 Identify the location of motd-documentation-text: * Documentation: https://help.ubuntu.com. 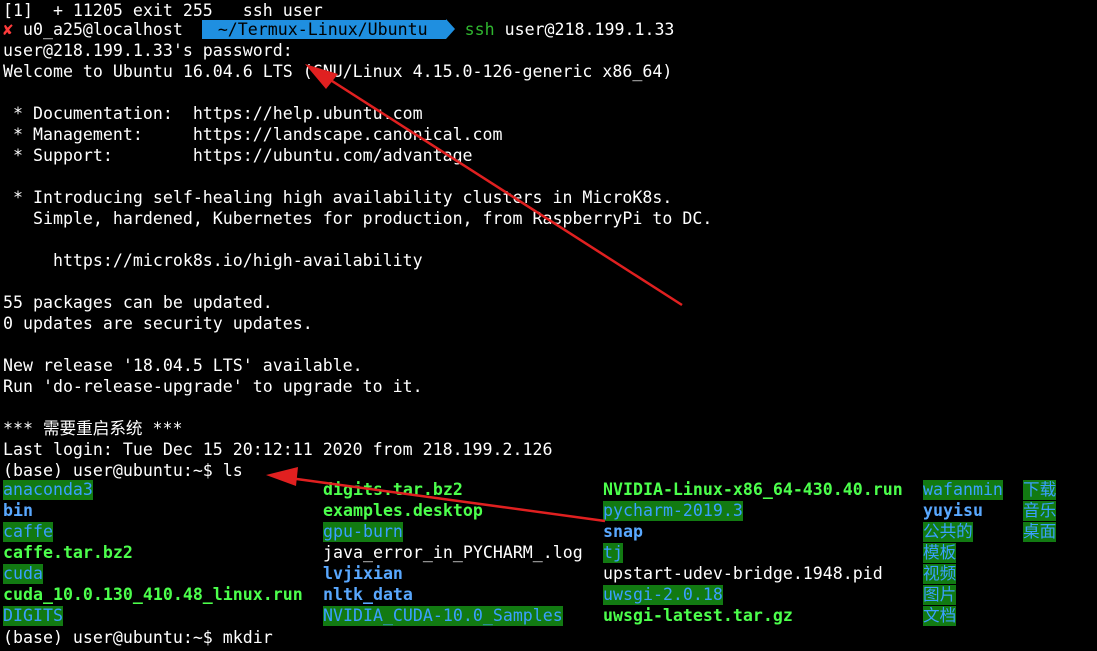
(213, 113).